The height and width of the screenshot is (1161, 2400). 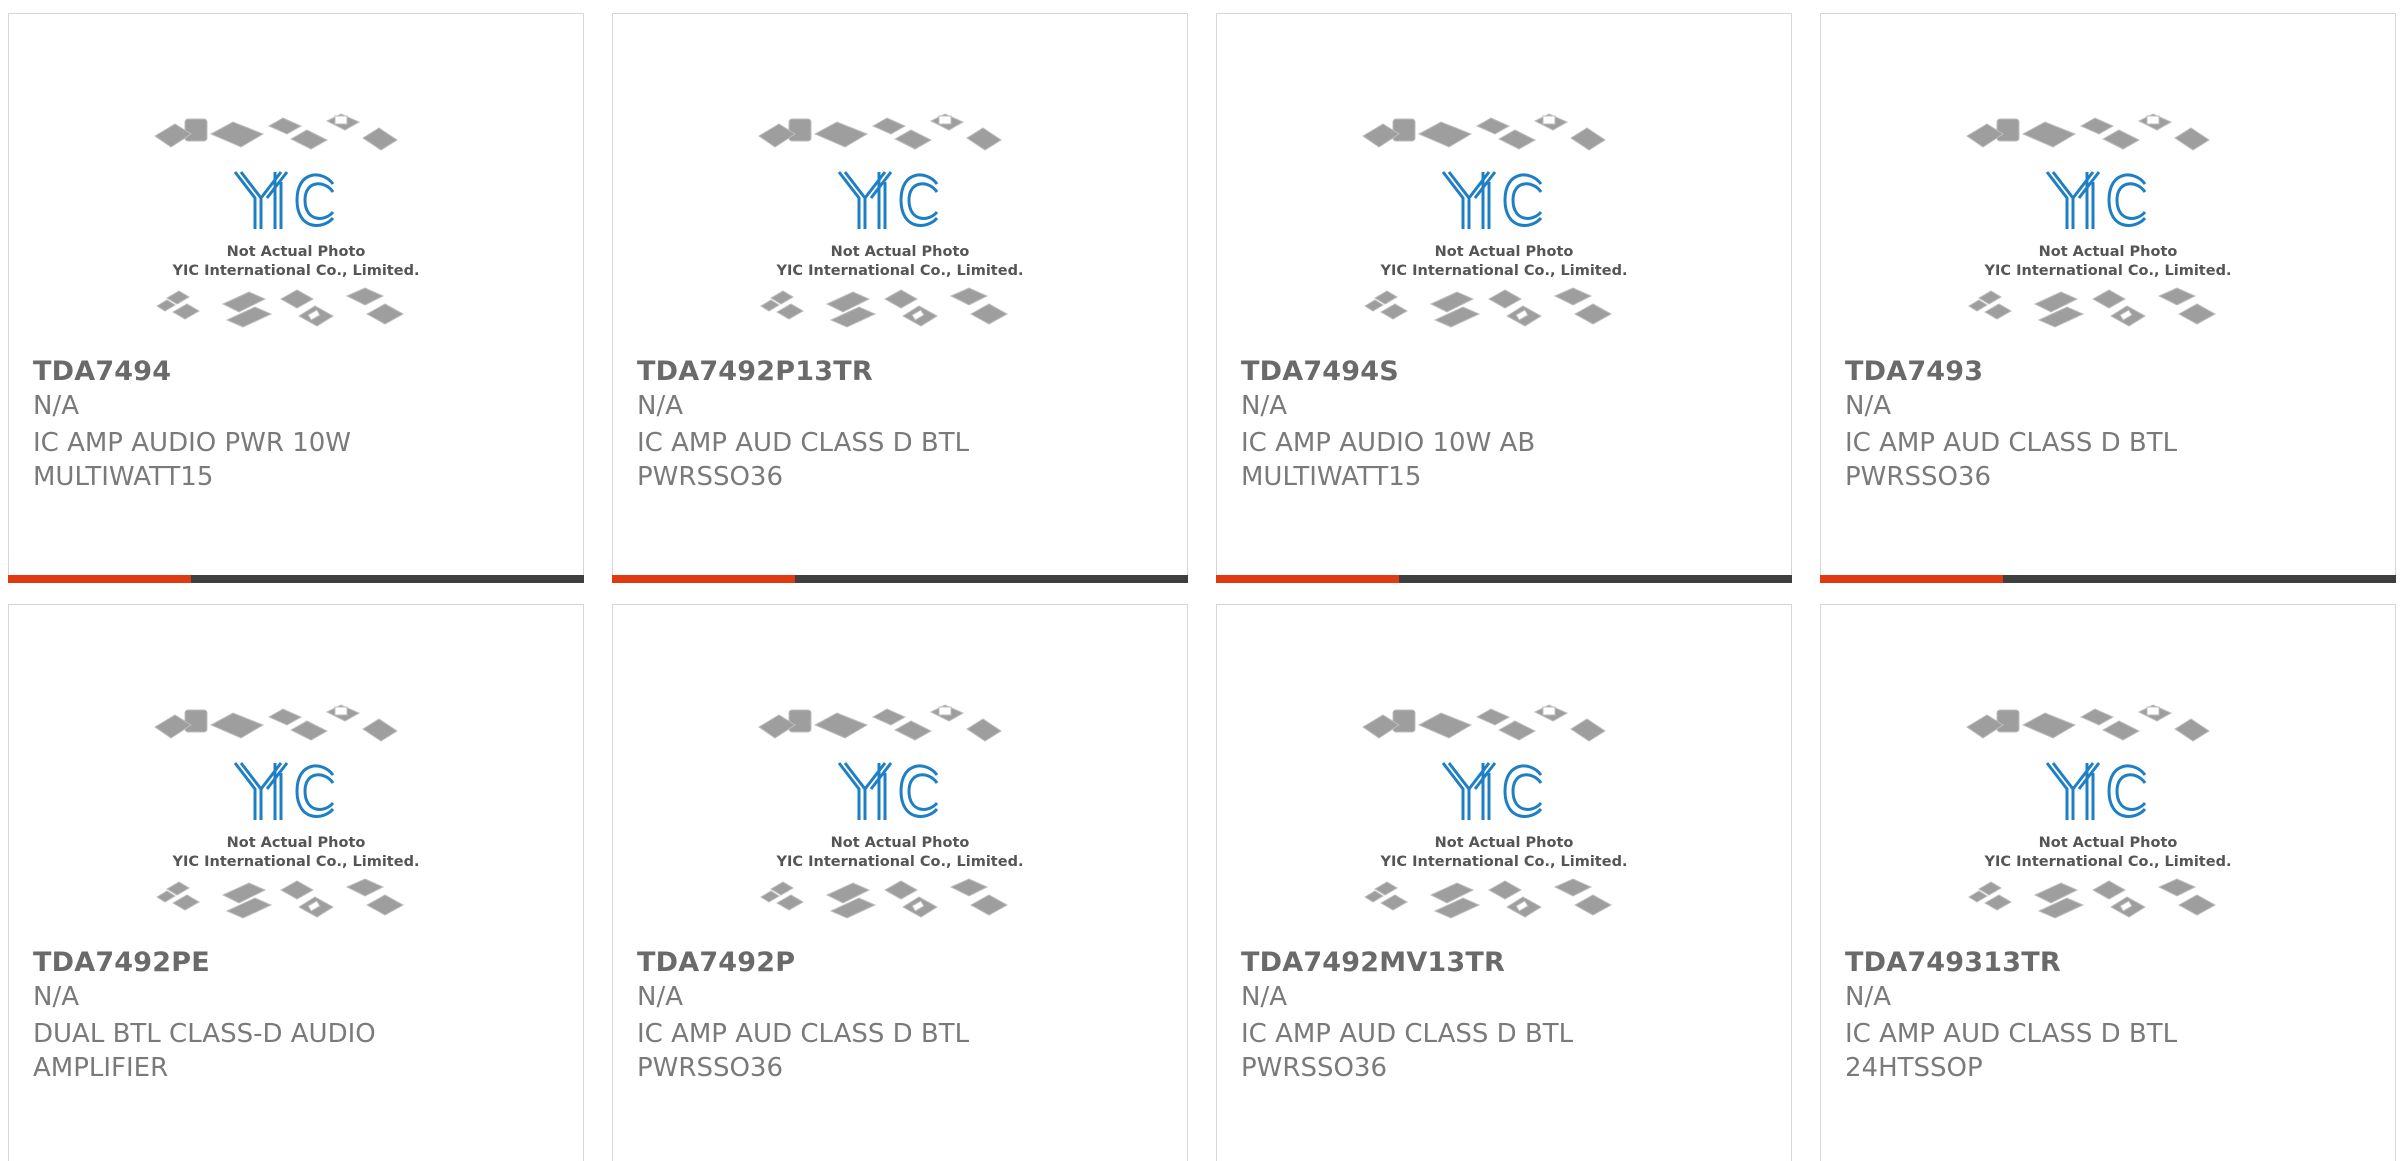 What do you see at coordinates (1914, 371) in the screenshot?
I see `part-number: TDA7493` at bounding box center [1914, 371].